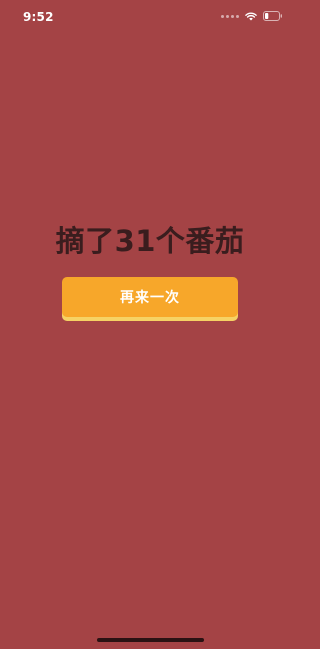 The width and height of the screenshot is (320, 649). I want to click on status-icons, so click(252, 16).